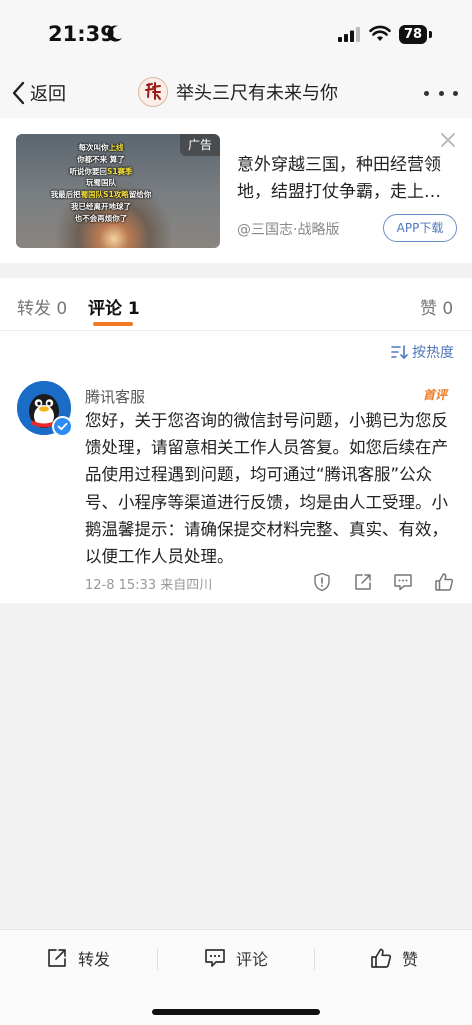 Image resolution: width=472 pixels, height=1025 pixels. I want to click on verified-check-icon, so click(62, 426).